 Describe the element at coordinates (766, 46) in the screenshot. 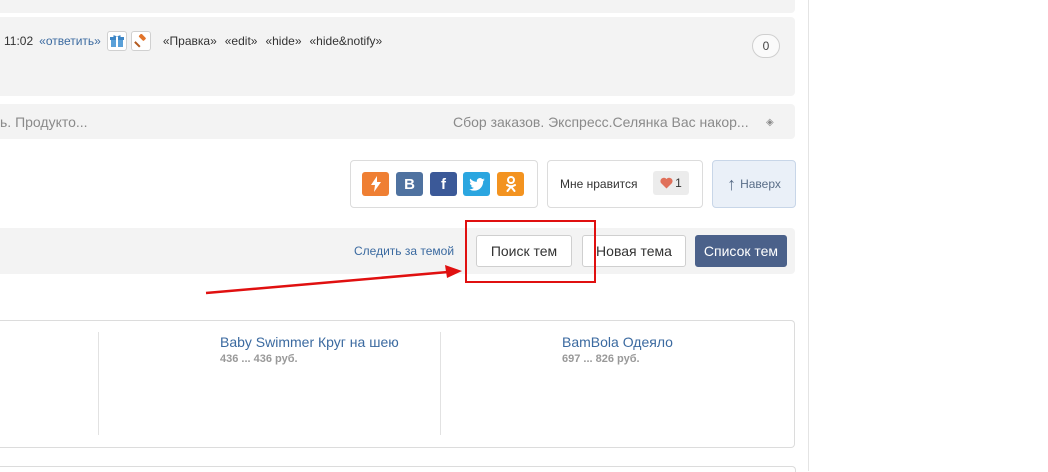

I see `post-count-badge: 0` at that location.